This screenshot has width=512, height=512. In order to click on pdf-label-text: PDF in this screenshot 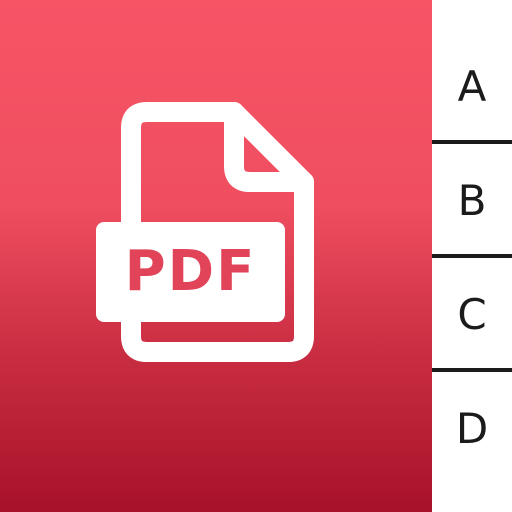, I will do `click(190, 271)`.